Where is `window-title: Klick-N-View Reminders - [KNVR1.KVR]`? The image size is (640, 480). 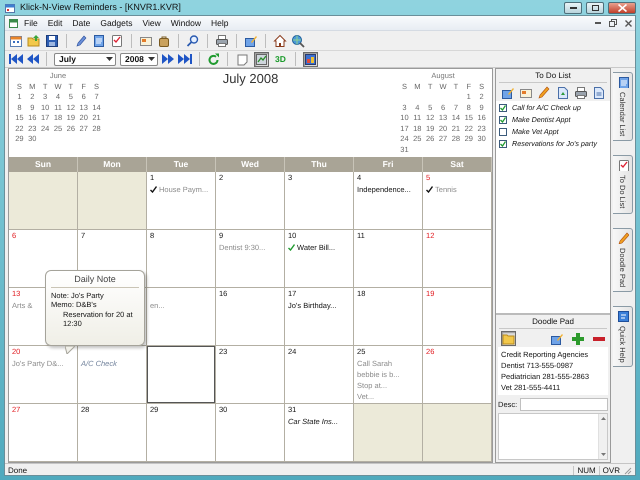 window-title: Klick-N-View Reminders - [KNVR1.KVR] is located at coordinates (100, 7).